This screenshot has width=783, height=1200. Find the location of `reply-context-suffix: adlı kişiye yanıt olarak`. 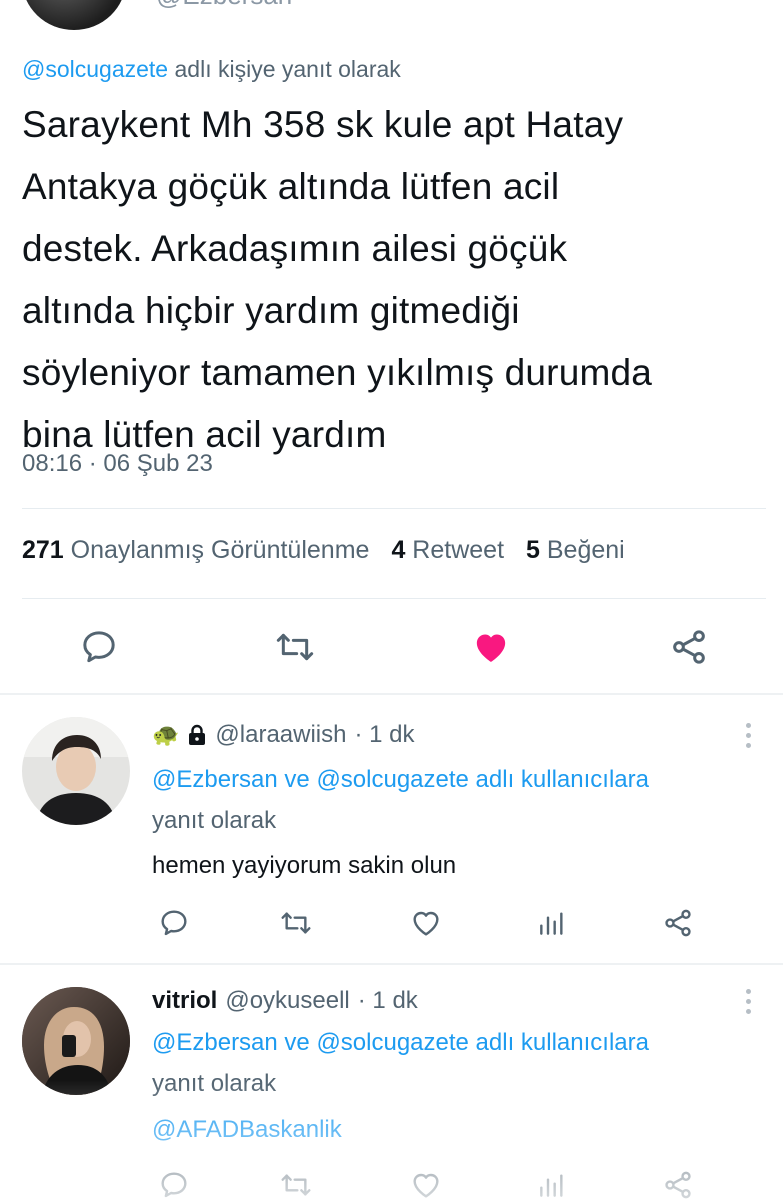

reply-context-suffix: adlı kişiye yanıt olarak is located at coordinates (284, 69).